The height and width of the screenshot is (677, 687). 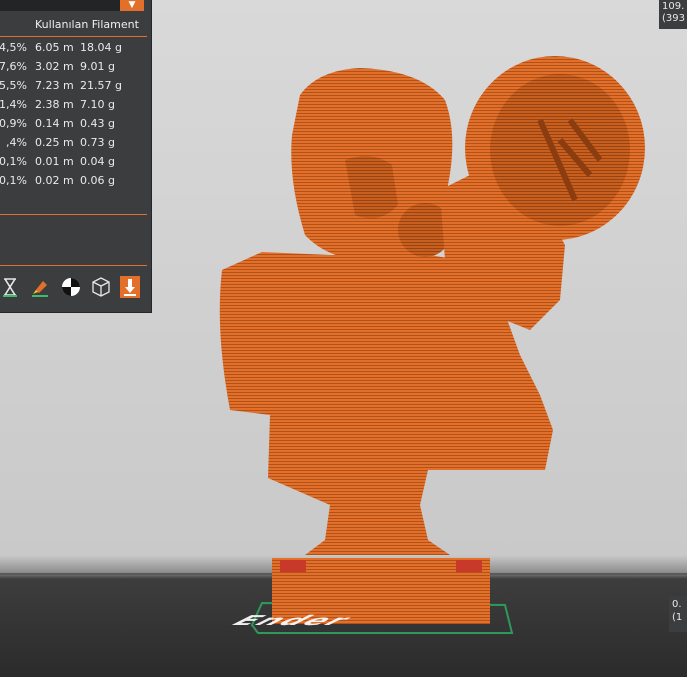 What do you see at coordinates (75, 105) in the screenshot?
I see `stat-row: 1,4% 2.38 m 7.10 g` at bounding box center [75, 105].